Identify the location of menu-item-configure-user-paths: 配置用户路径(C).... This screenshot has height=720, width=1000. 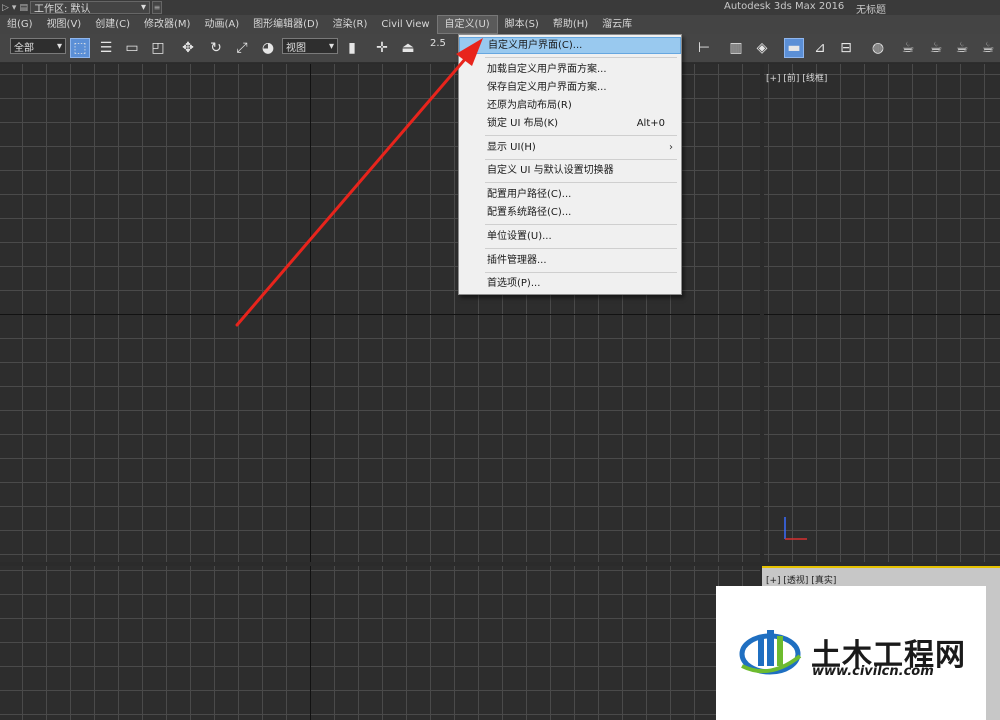
(570, 194).